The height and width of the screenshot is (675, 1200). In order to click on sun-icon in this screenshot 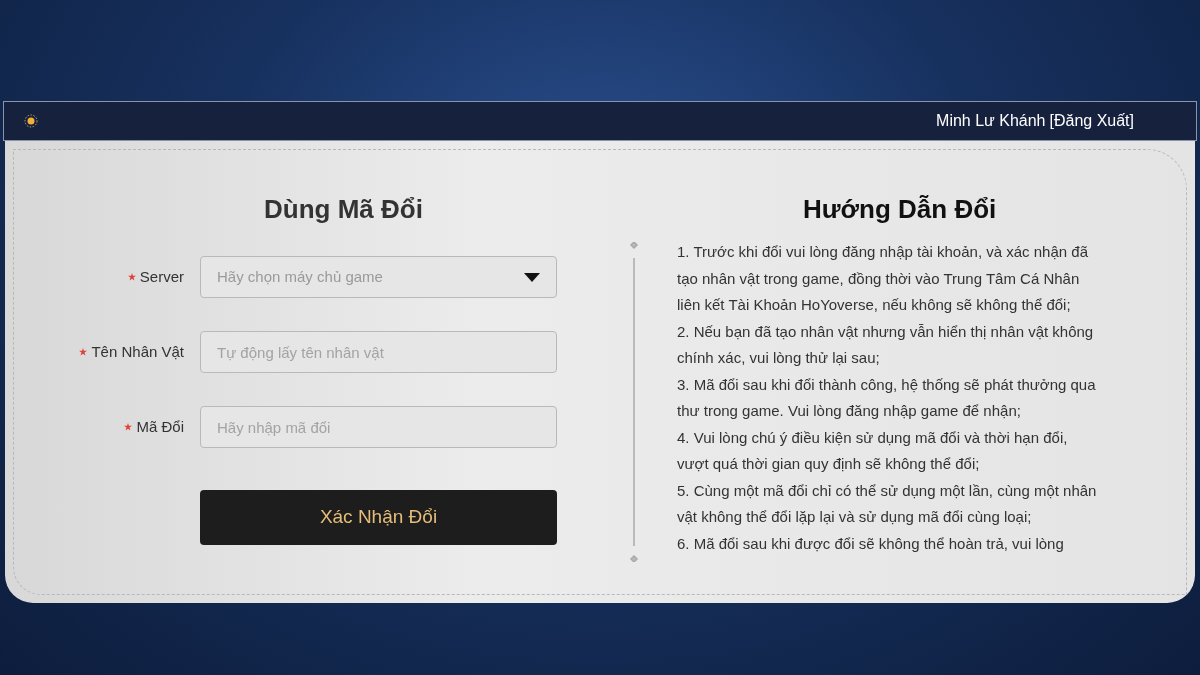, I will do `click(31, 121)`.